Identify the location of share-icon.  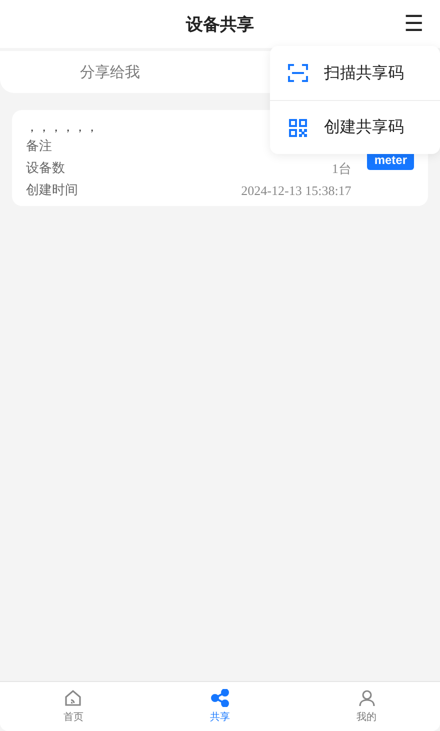
(220, 698).